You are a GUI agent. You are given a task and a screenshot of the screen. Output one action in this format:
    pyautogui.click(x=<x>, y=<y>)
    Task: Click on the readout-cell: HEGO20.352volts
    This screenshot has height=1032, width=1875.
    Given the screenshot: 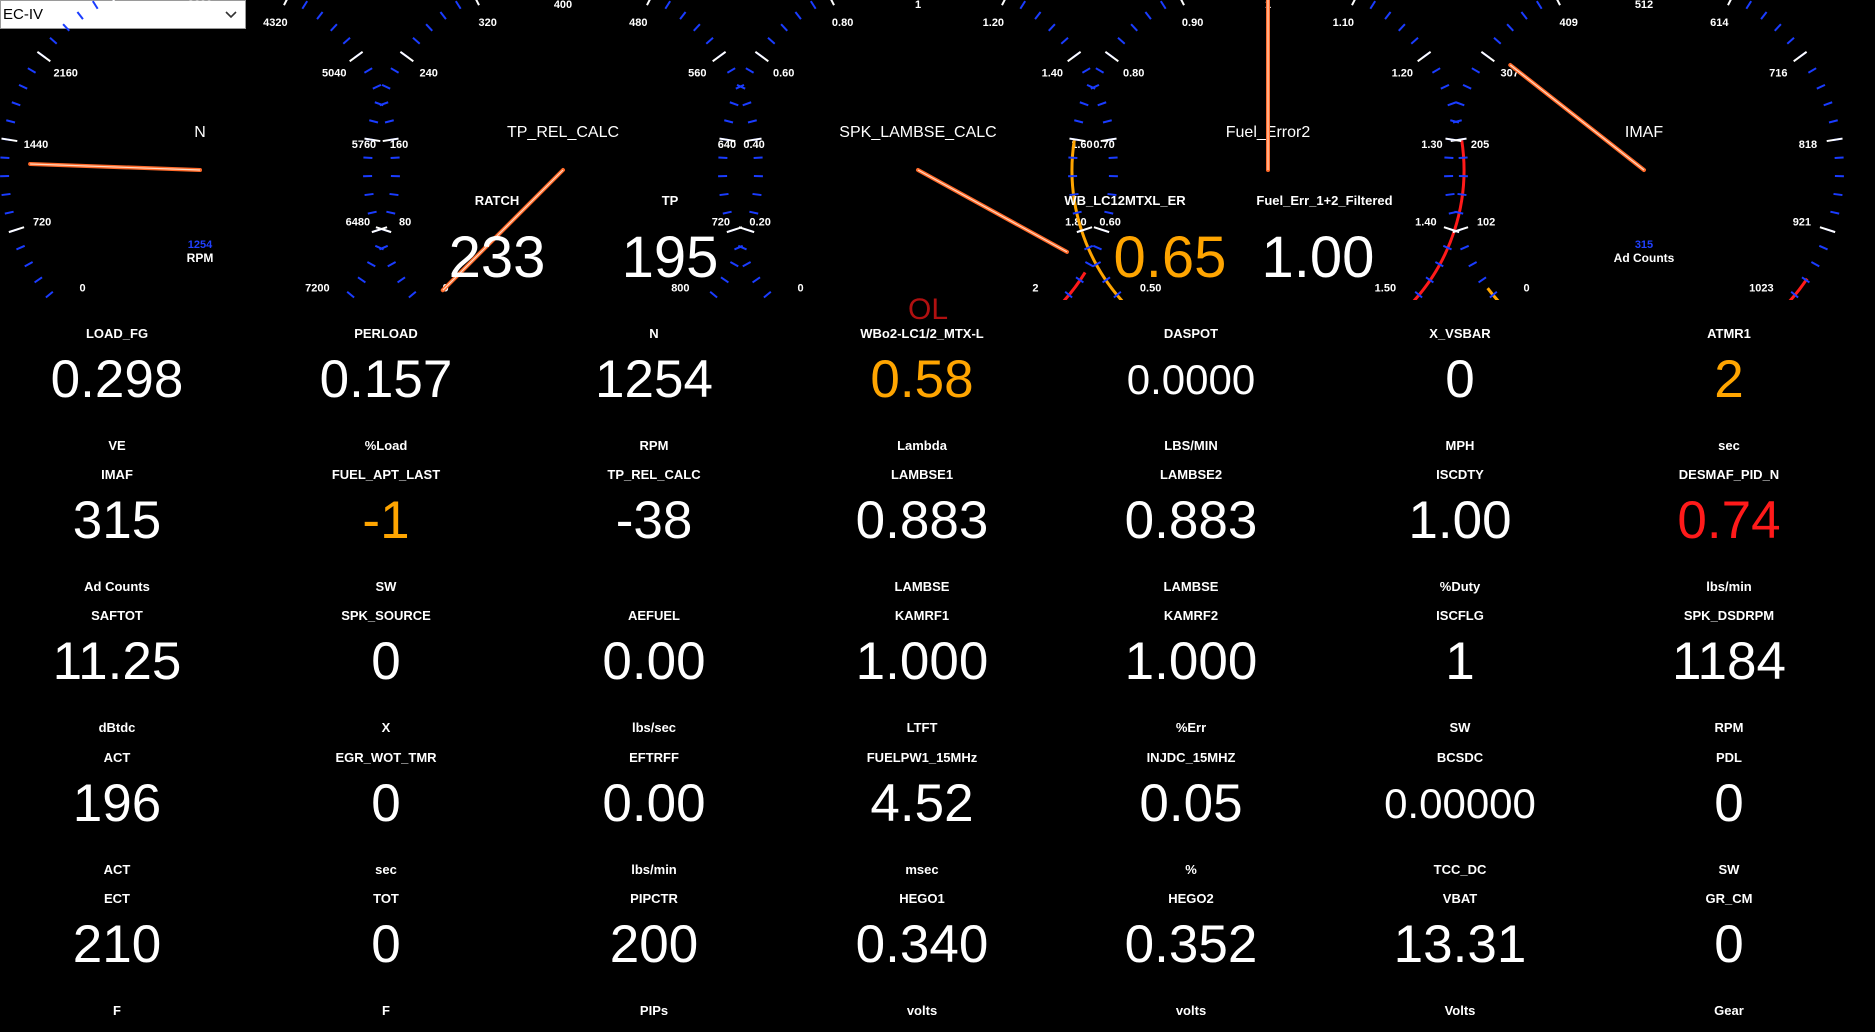 What is the action you would take?
    pyautogui.click(x=1191, y=961)
    